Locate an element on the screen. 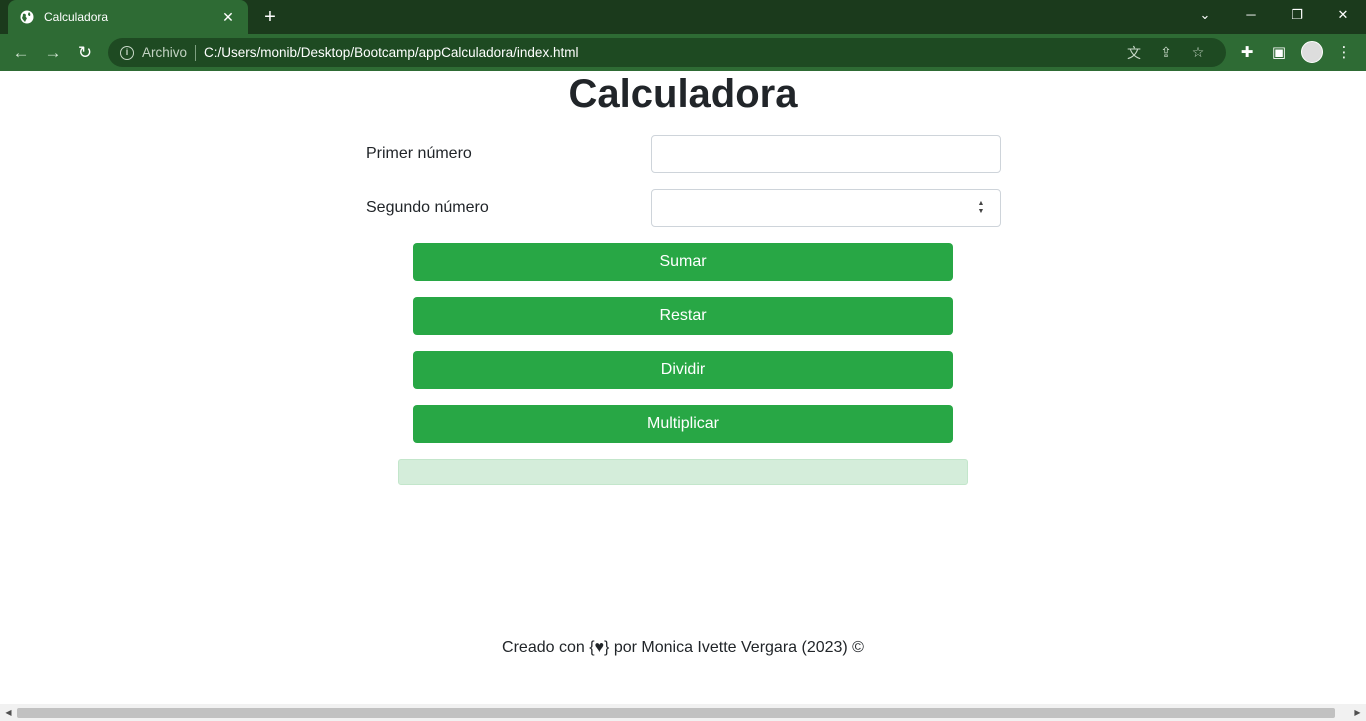 The height and width of the screenshot is (721, 1366). second-number-input is located at coordinates (826, 208).